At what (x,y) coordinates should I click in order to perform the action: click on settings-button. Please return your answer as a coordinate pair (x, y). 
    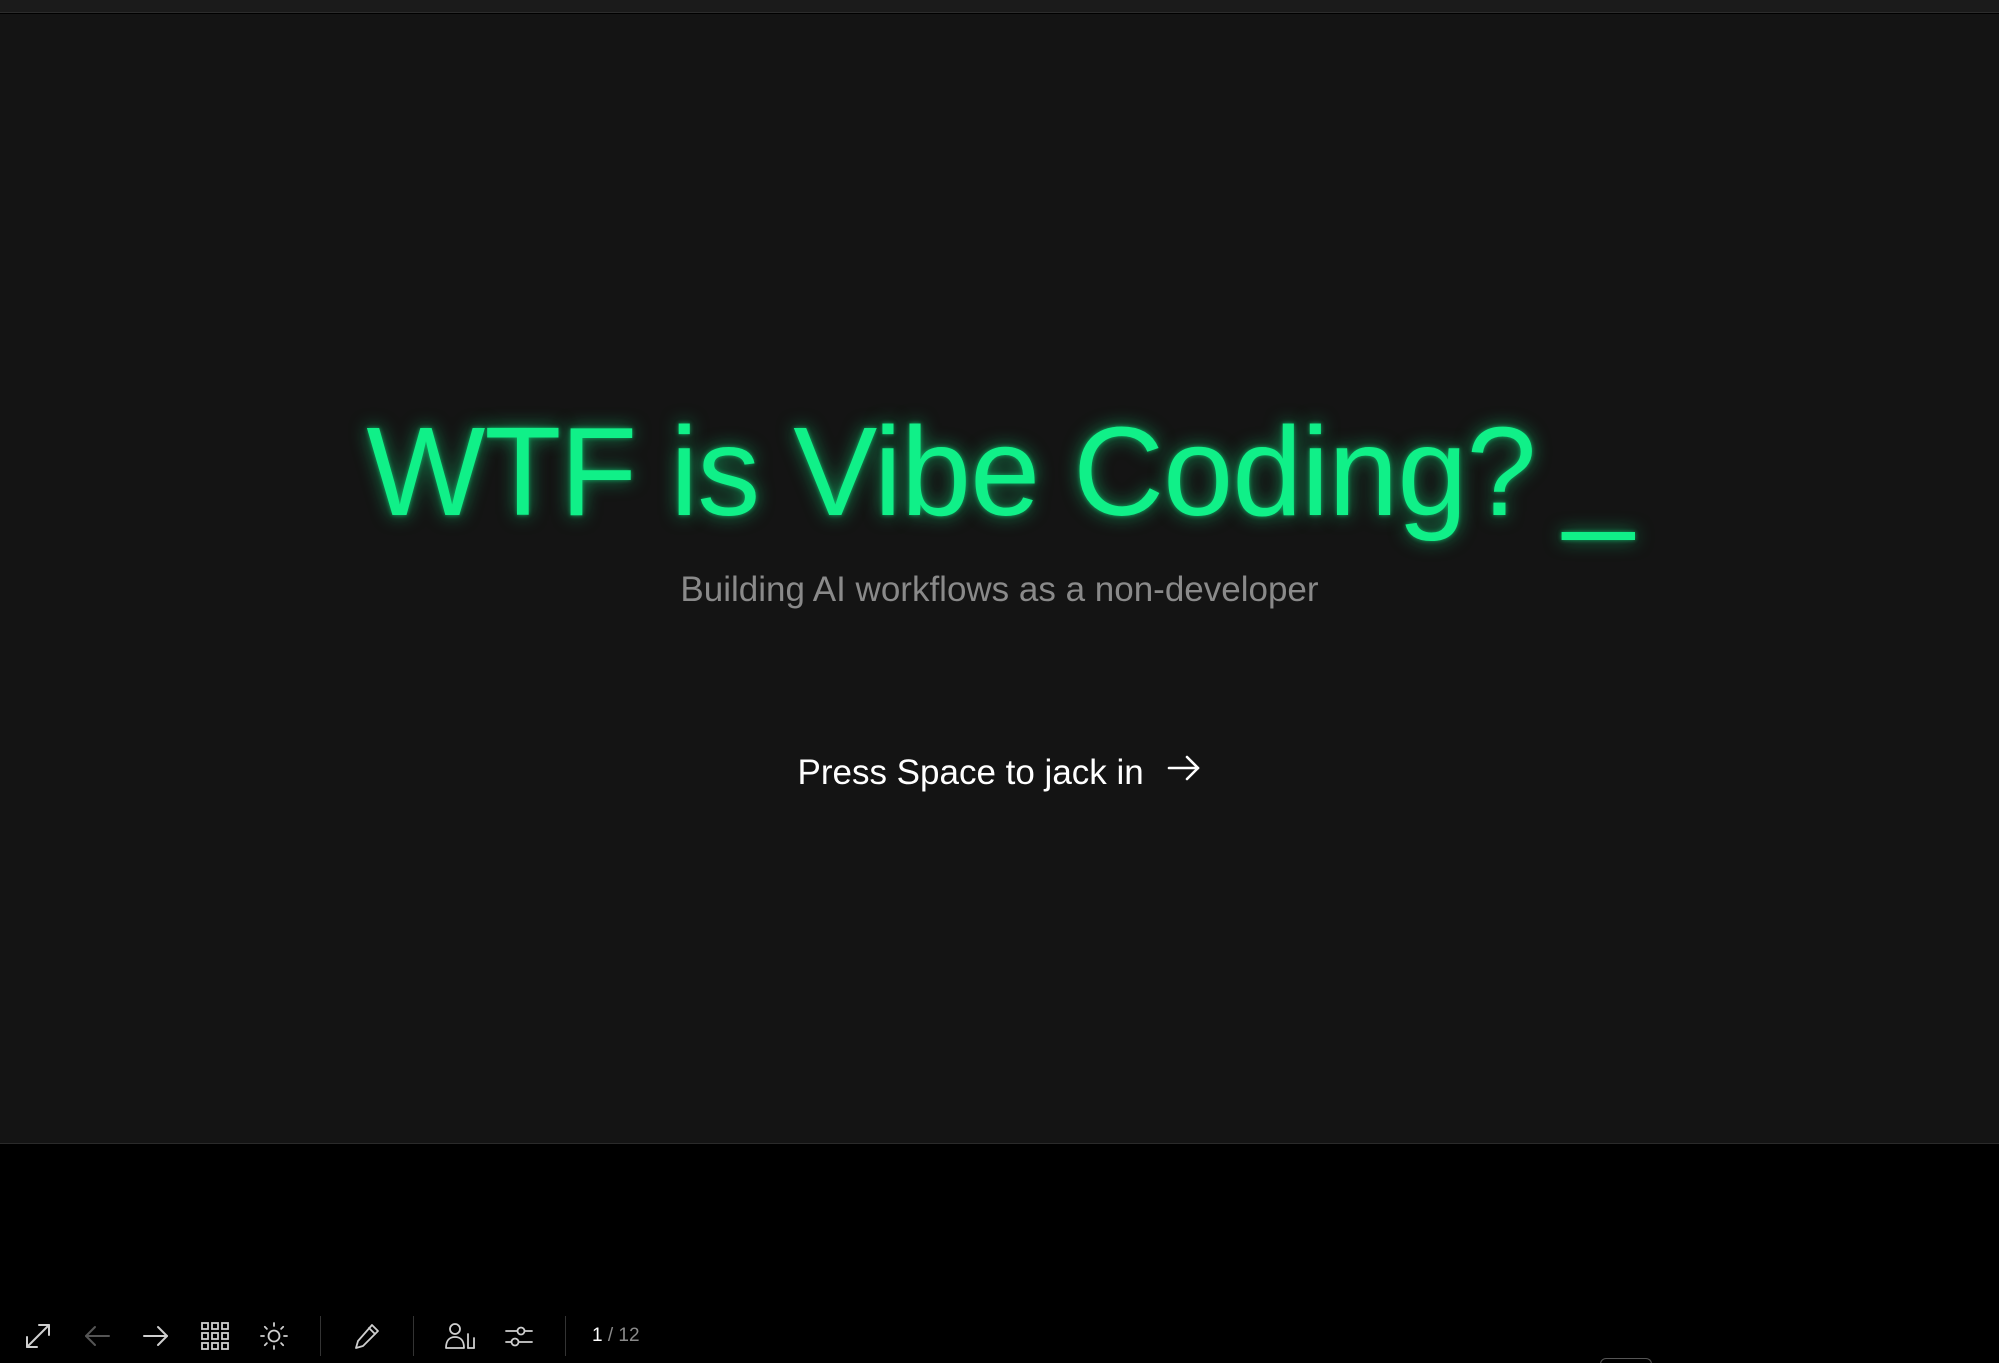
    Looking at the image, I should click on (519, 1336).